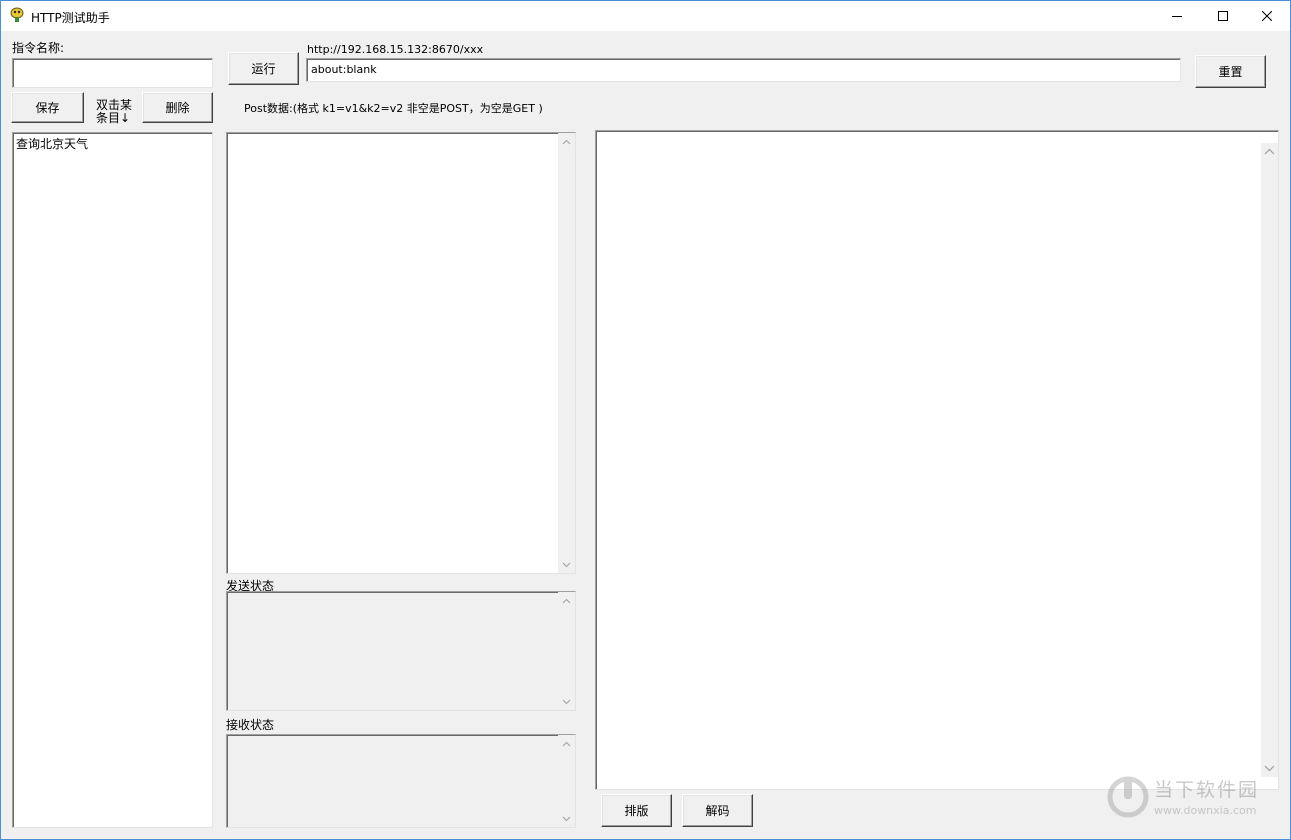  Describe the element at coordinates (401, 353) in the screenshot. I see `post-data-textarea` at that location.